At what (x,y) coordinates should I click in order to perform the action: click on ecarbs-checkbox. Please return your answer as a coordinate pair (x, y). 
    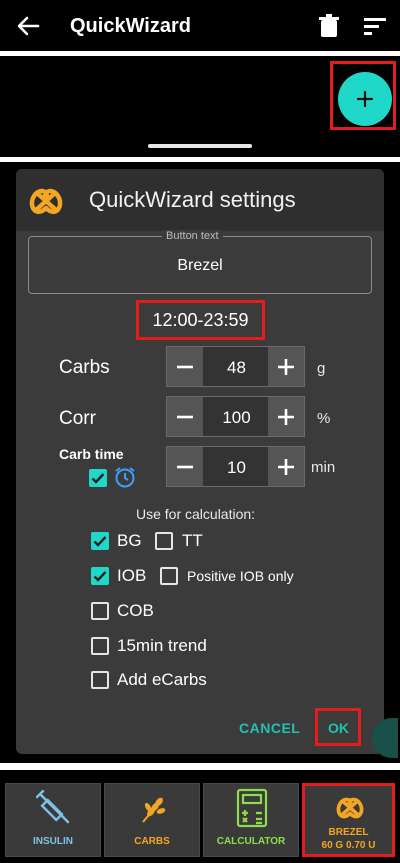
    Looking at the image, I should click on (100, 680).